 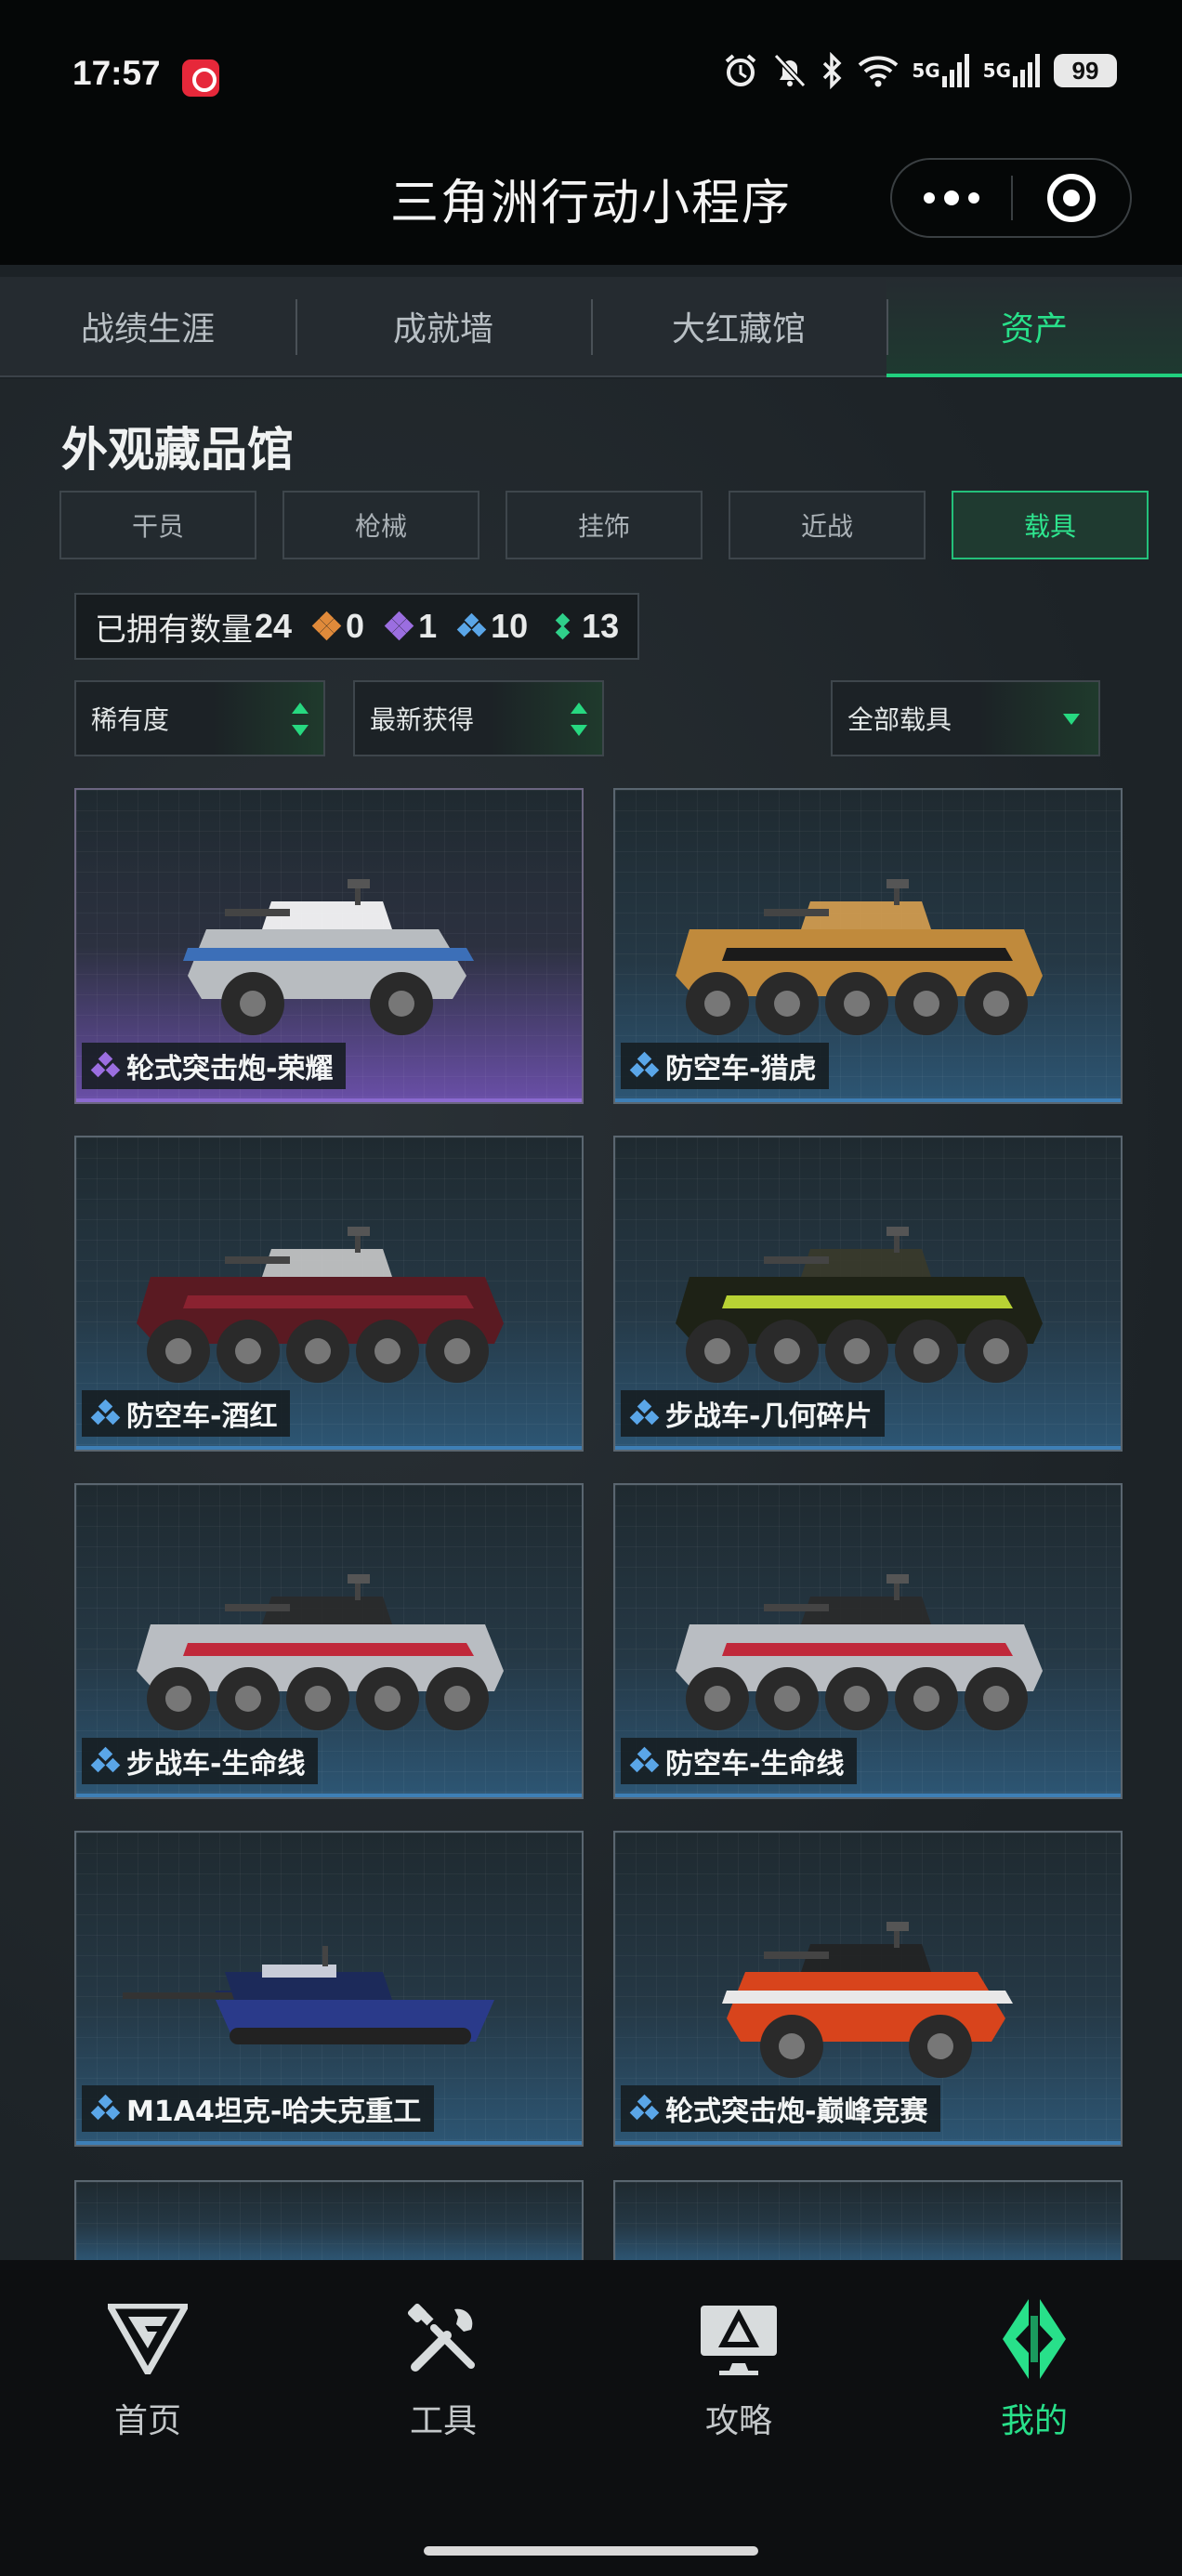 I want to click on nav-profile: 我的, so click(x=1034, y=2369).